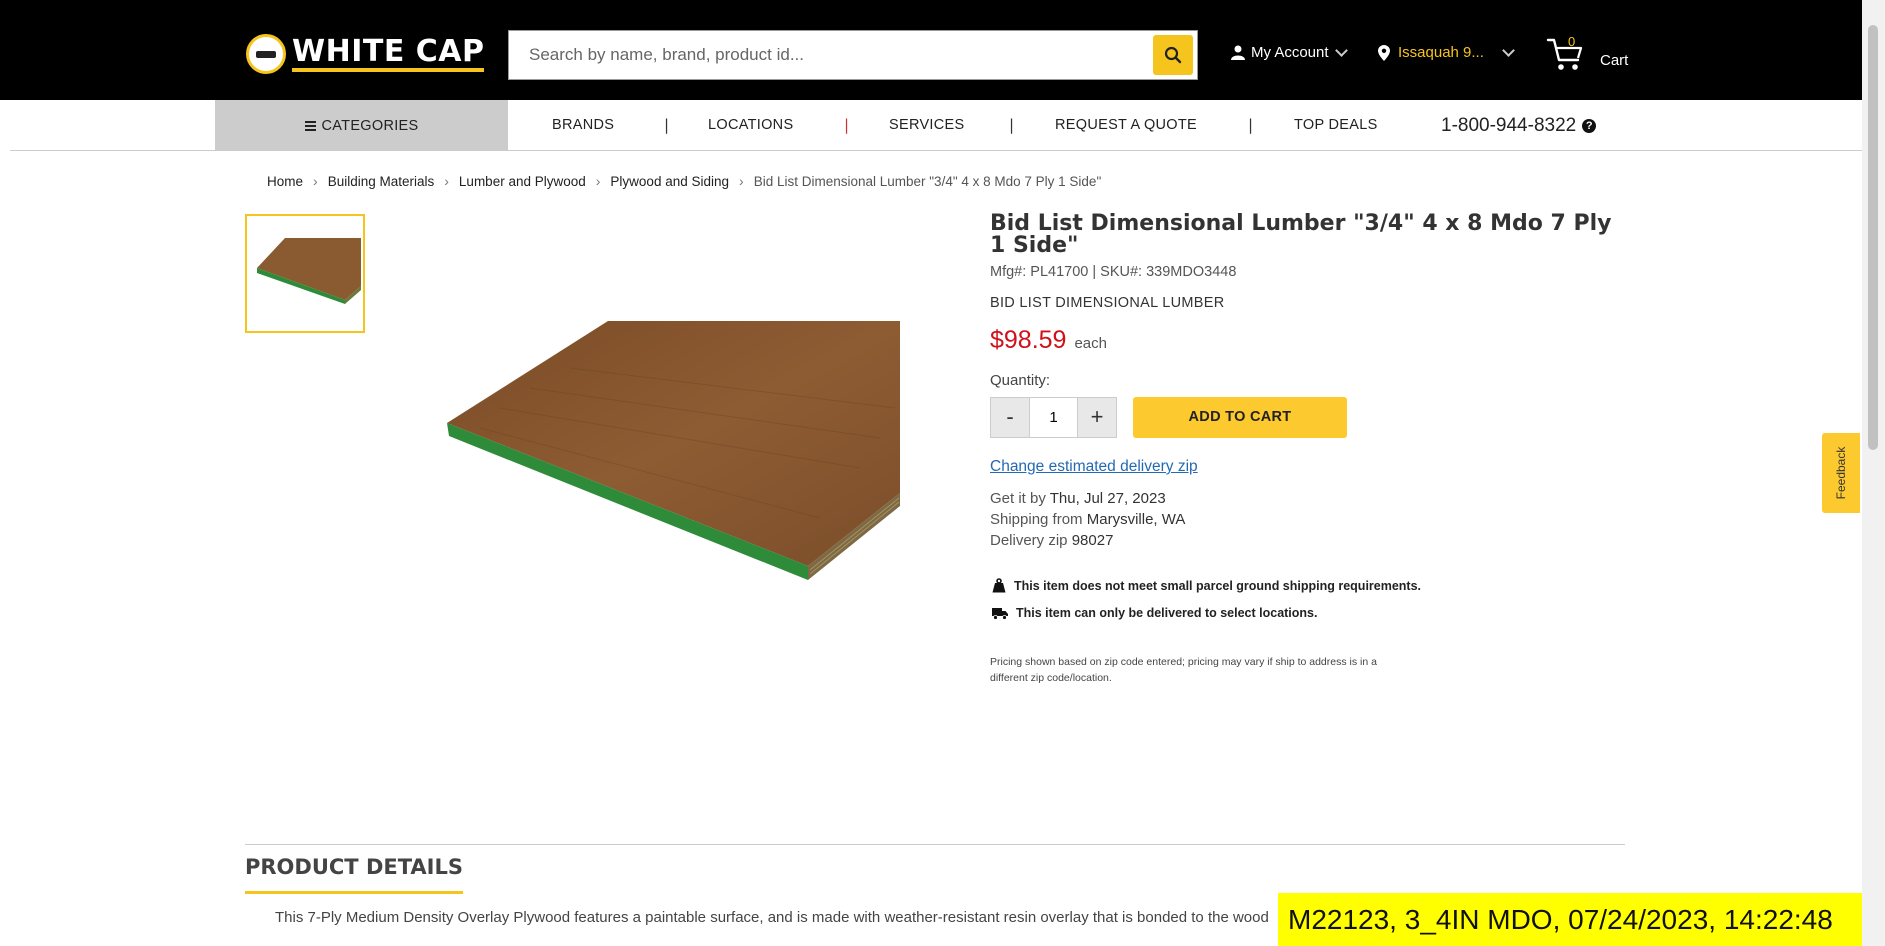 This screenshot has height=946, width=1885. What do you see at coordinates (1126, 125) in the screenshot?
I see `nav-request-a-quote: REQUEST A QUOTE` at bounding box center [1126, 125].